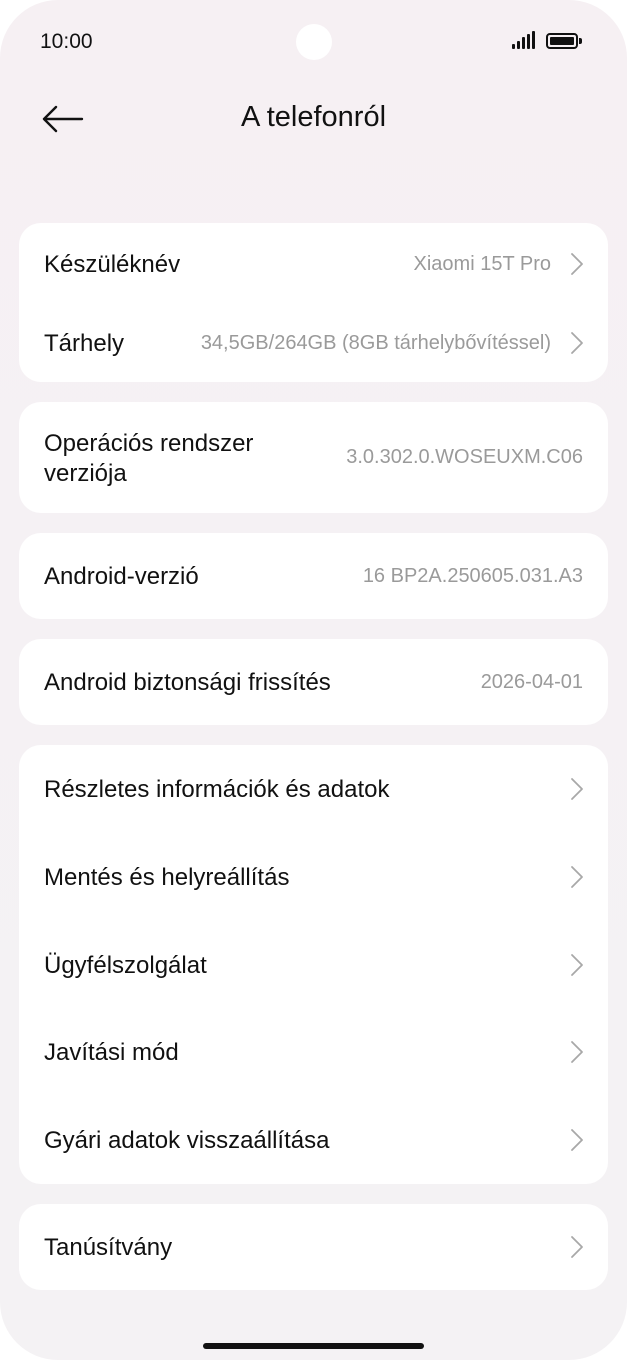  What do you see at coordinates (148, 459) in the screenshot?
I see `os-version-label: Operációs rendszer verziója` at bounding box center [148, 459].